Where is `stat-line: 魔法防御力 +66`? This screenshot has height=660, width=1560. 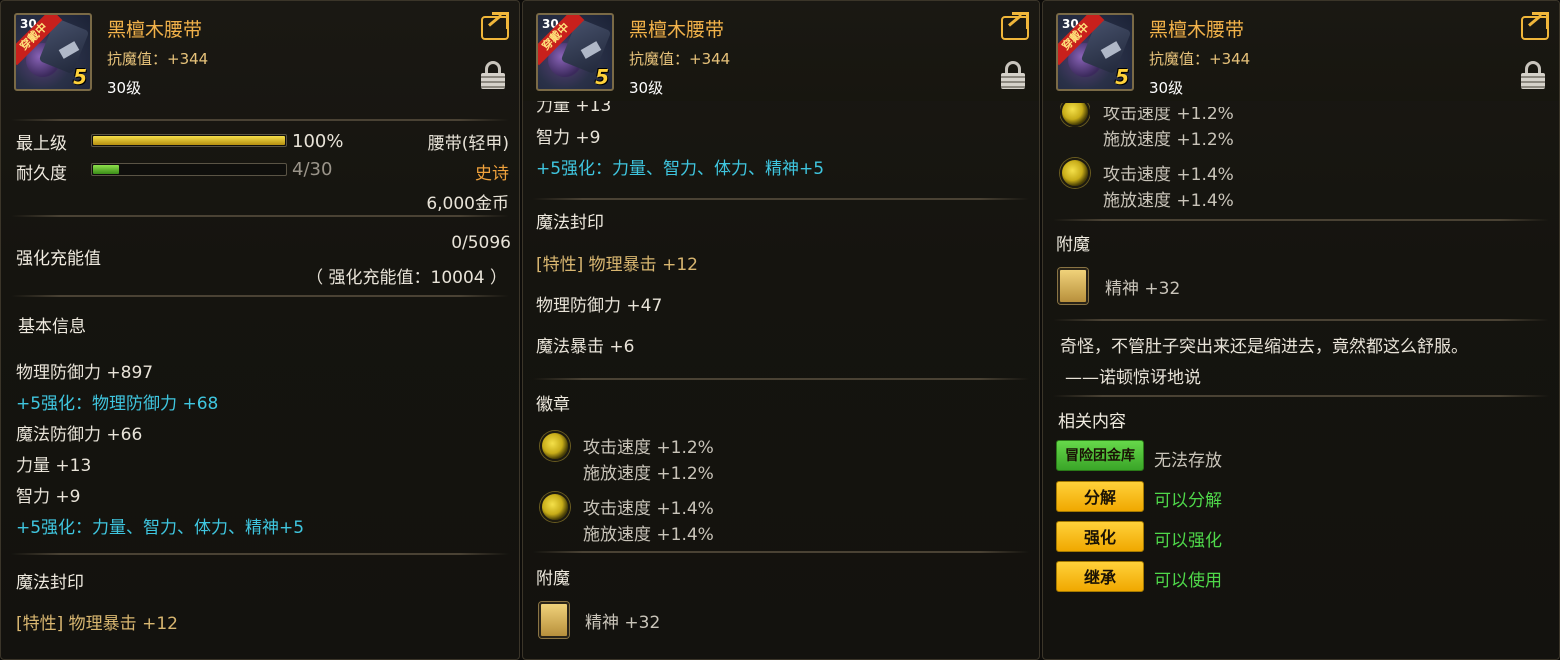
stat-line: 魔法防御力 +66 is located at coordinates (79, 435).